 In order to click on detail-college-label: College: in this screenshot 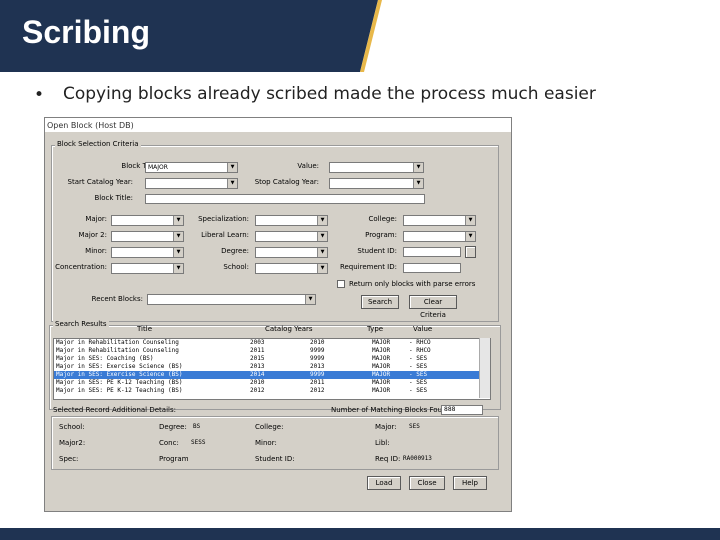, I will do `click(269, 427)`.